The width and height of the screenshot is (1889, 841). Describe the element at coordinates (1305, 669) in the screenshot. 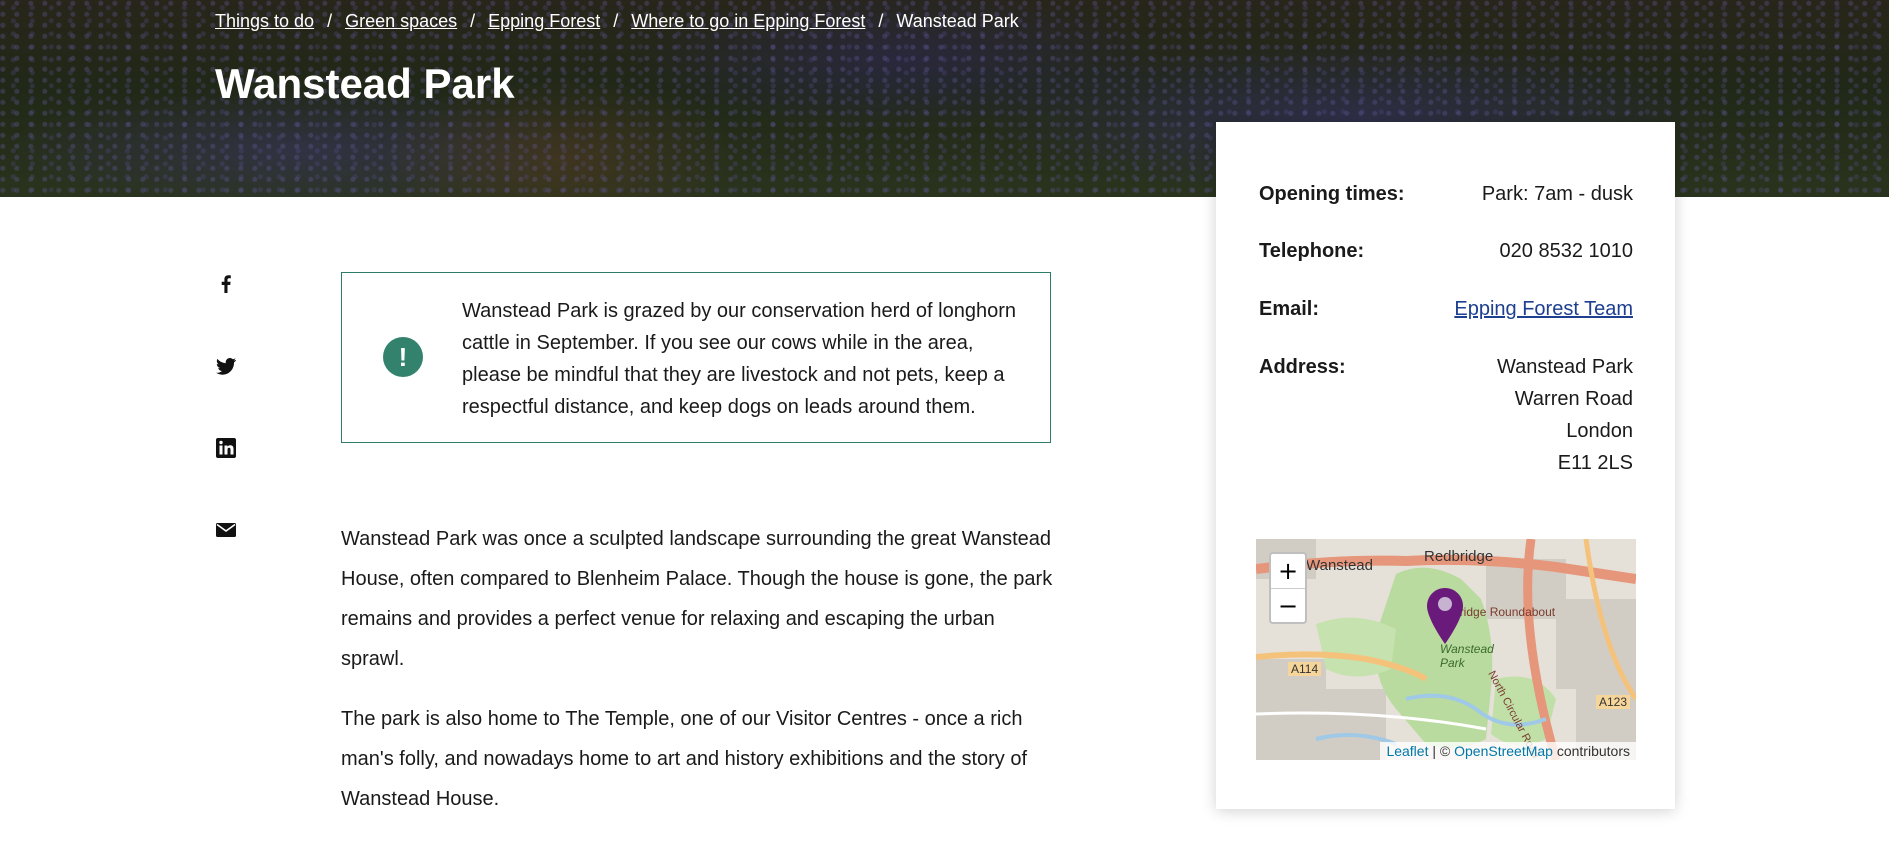

I see `map-label-a114: A114` at that location.